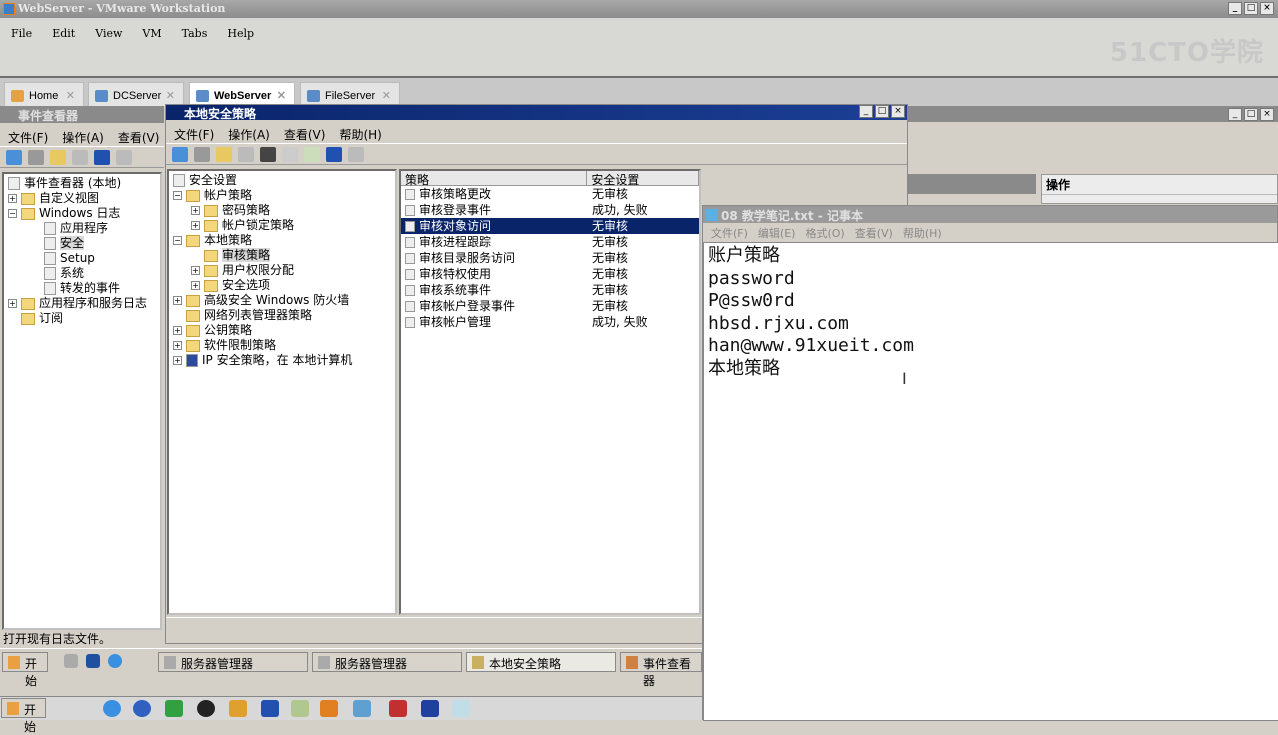  What do you see at coordinates (63, 51) in the screenshot?
I see `menu-edit: Edit` at bounding box center [63, 51].